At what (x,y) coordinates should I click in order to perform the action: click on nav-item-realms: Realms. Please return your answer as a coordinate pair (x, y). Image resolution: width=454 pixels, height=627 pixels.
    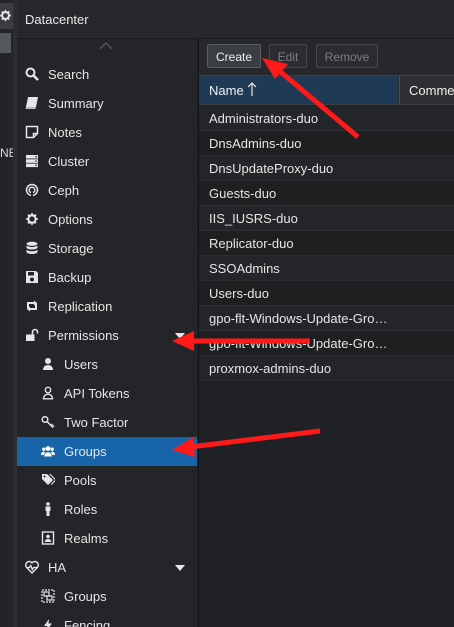
    Looking at the image, I should click on (107, 538).